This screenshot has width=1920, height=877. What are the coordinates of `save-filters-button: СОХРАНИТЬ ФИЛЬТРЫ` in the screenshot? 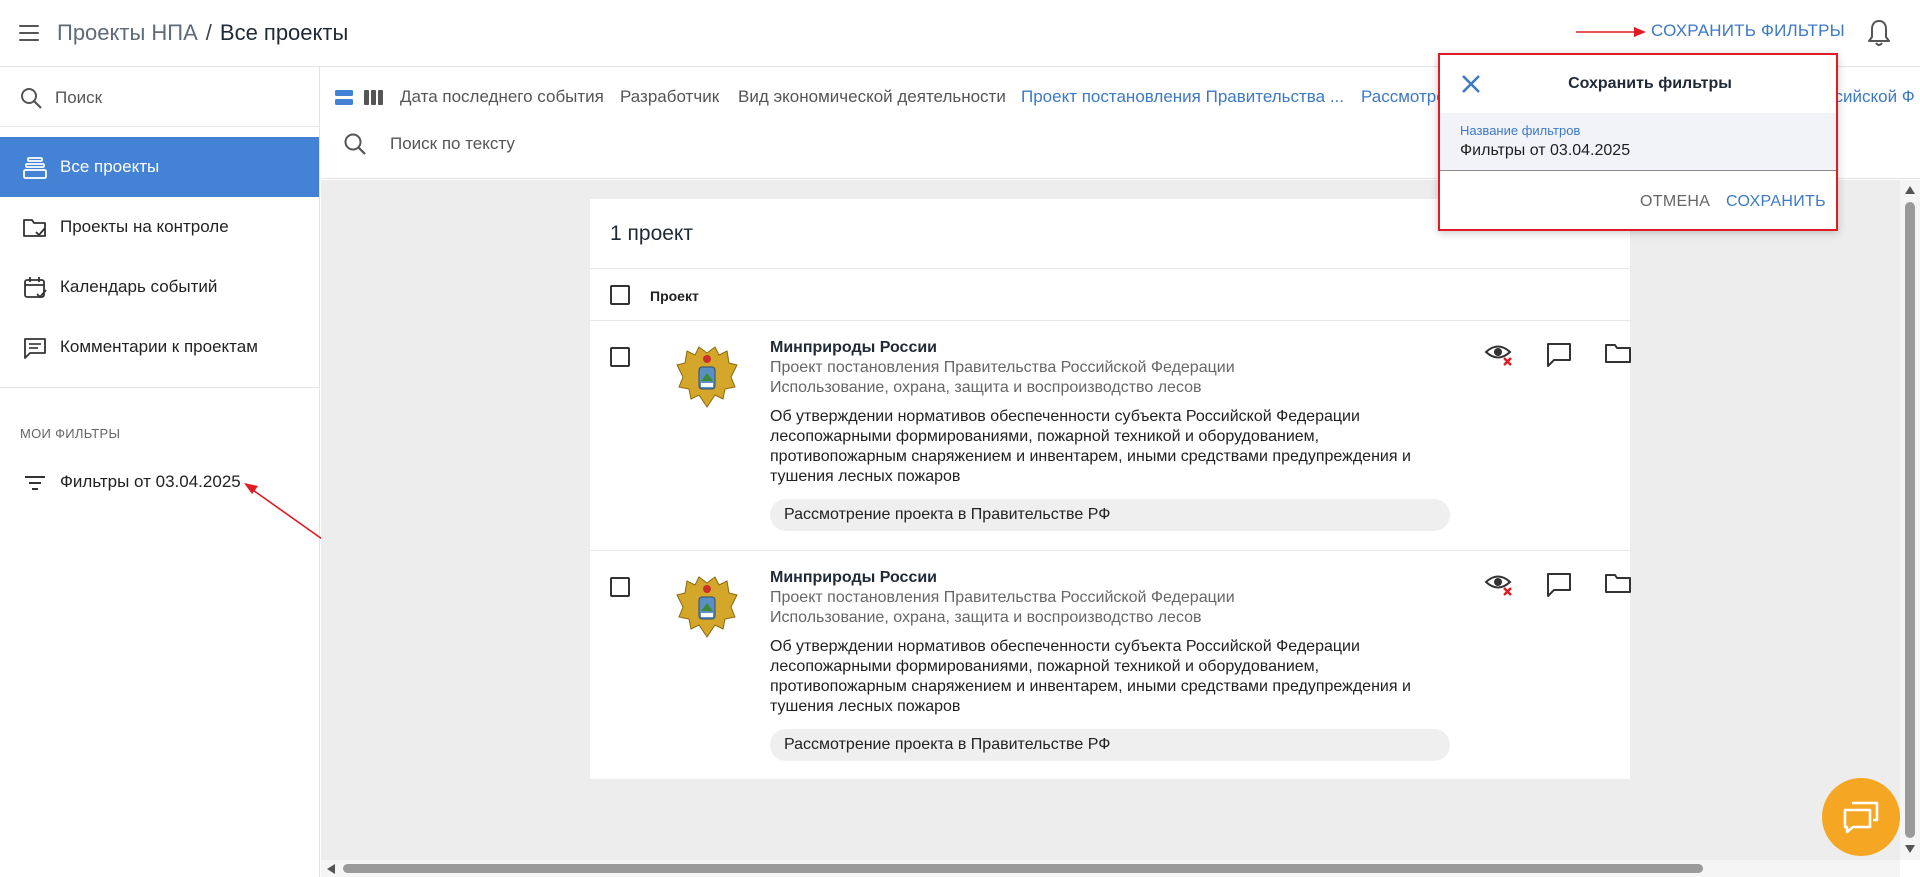 It's located at (1748, 31).